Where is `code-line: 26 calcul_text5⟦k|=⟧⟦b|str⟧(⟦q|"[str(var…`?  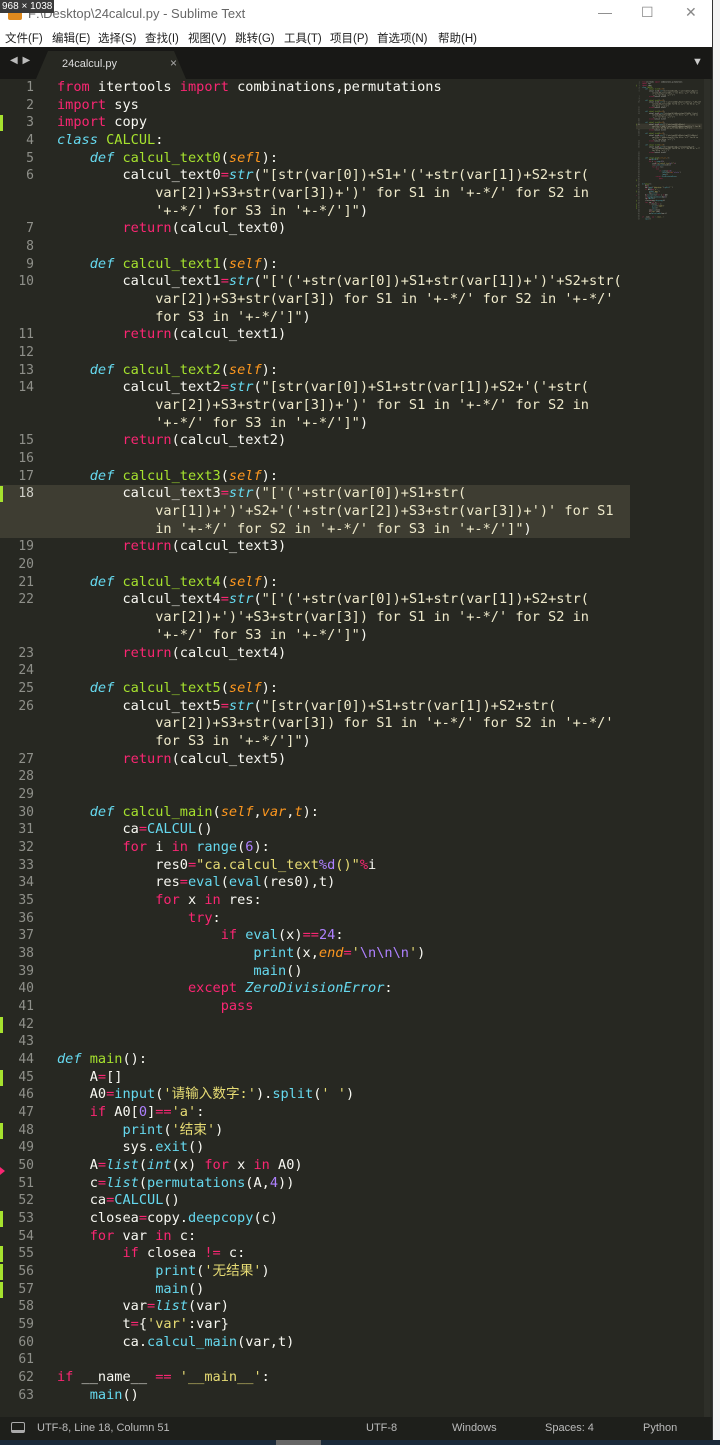 code-line: 26 calcul_text5⟦k|=⟧⟦b|str⟧(⟦q|"[str(var… is located at coordinates (315, 707).